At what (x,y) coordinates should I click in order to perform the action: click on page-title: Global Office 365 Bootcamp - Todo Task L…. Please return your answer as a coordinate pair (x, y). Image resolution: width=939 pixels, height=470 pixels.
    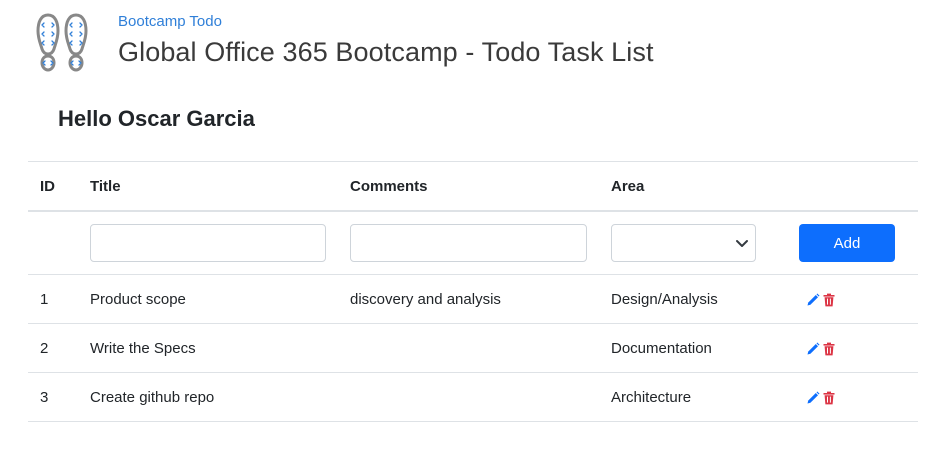
    Looking at the image, I should click on (386, 52).